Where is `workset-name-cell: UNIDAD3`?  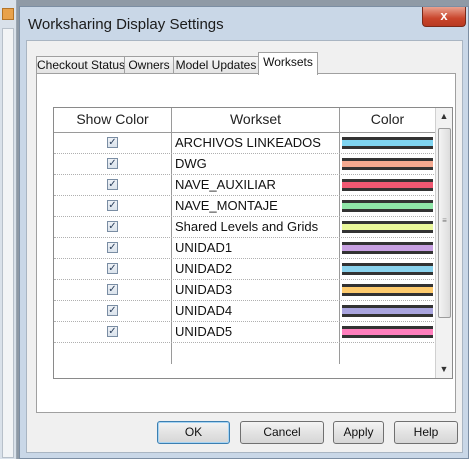 workset-name-cell: UNIDAD3 is located at coordinates (256, 290).